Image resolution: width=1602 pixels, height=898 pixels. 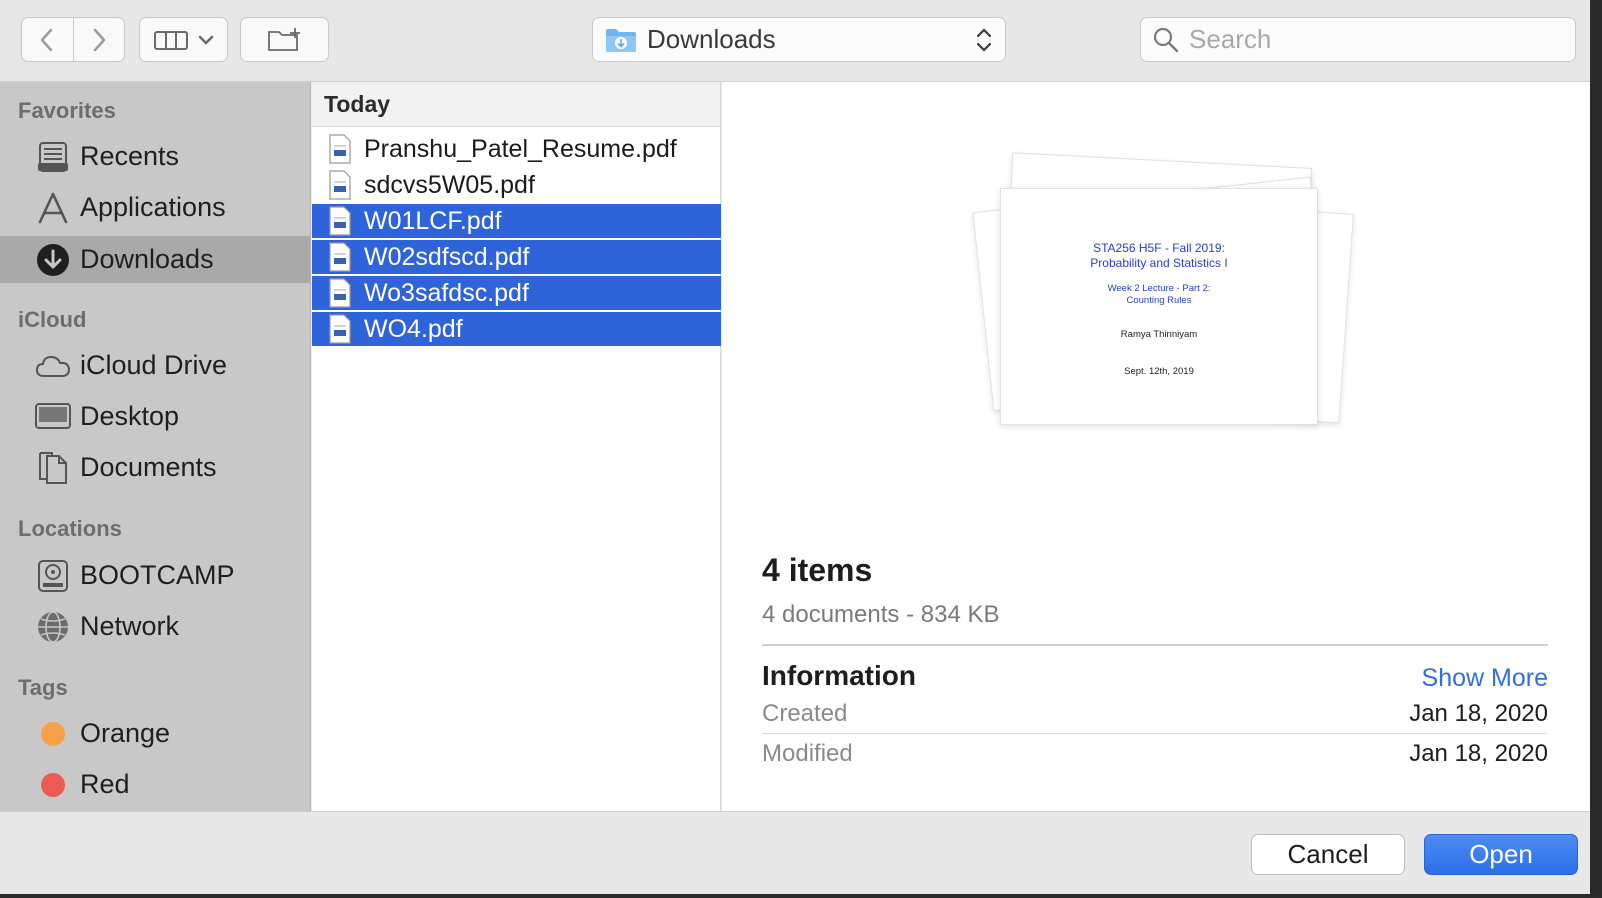 I want to click on item-summary: 4 documents - 834 KB, so click(x=881, y=614).